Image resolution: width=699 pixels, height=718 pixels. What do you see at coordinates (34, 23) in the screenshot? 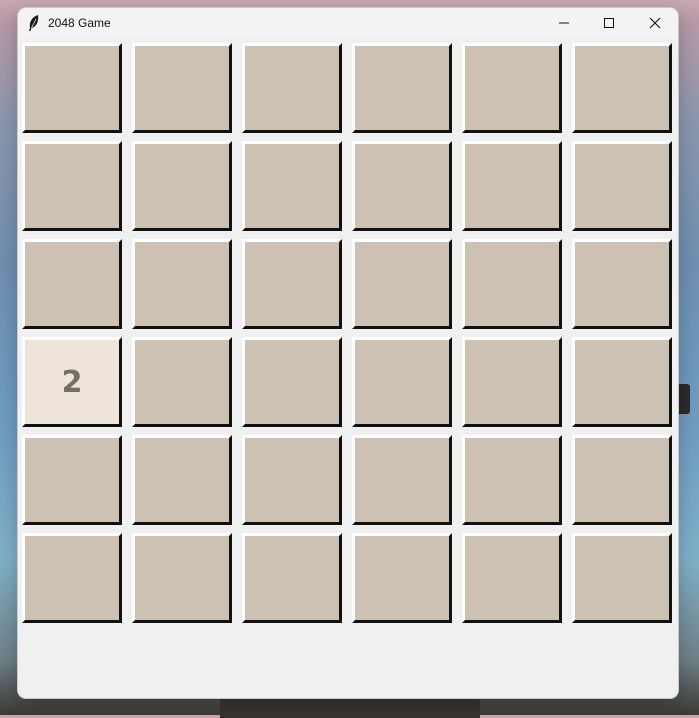
I see `feather-icon` at bounding box center [34, 23].